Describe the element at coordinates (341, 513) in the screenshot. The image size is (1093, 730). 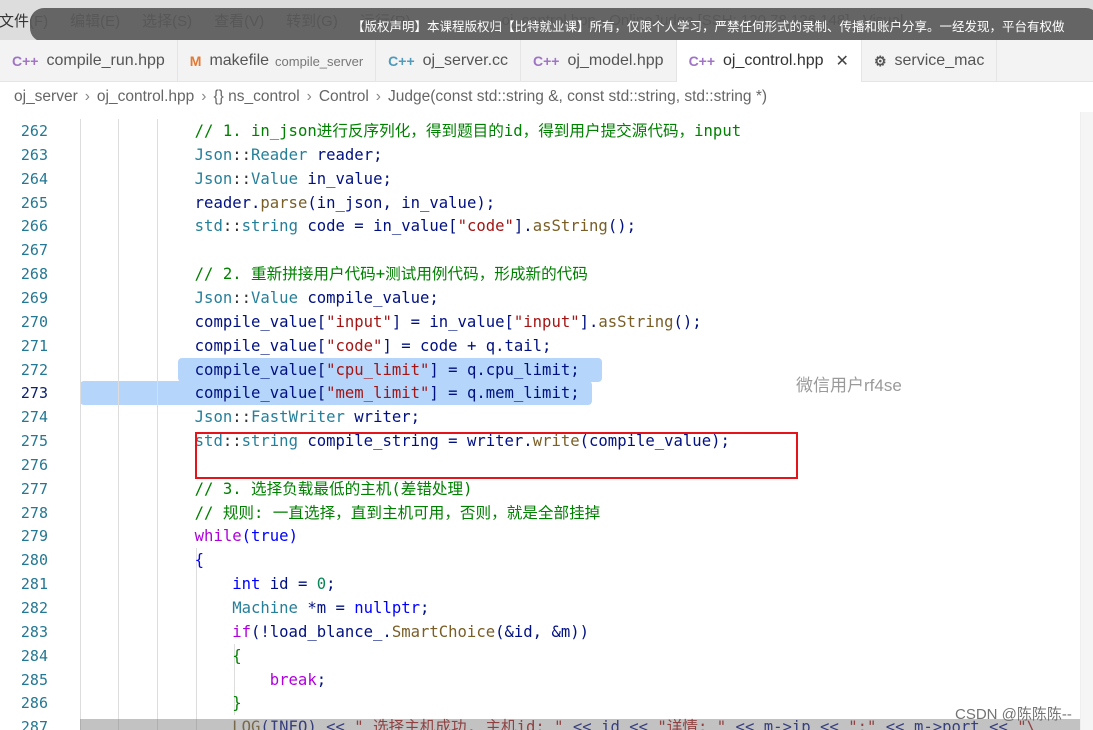
I see `code-line: // 规则: 一直选择，直到主机可用，否则，就是全部挂掉` at that location.